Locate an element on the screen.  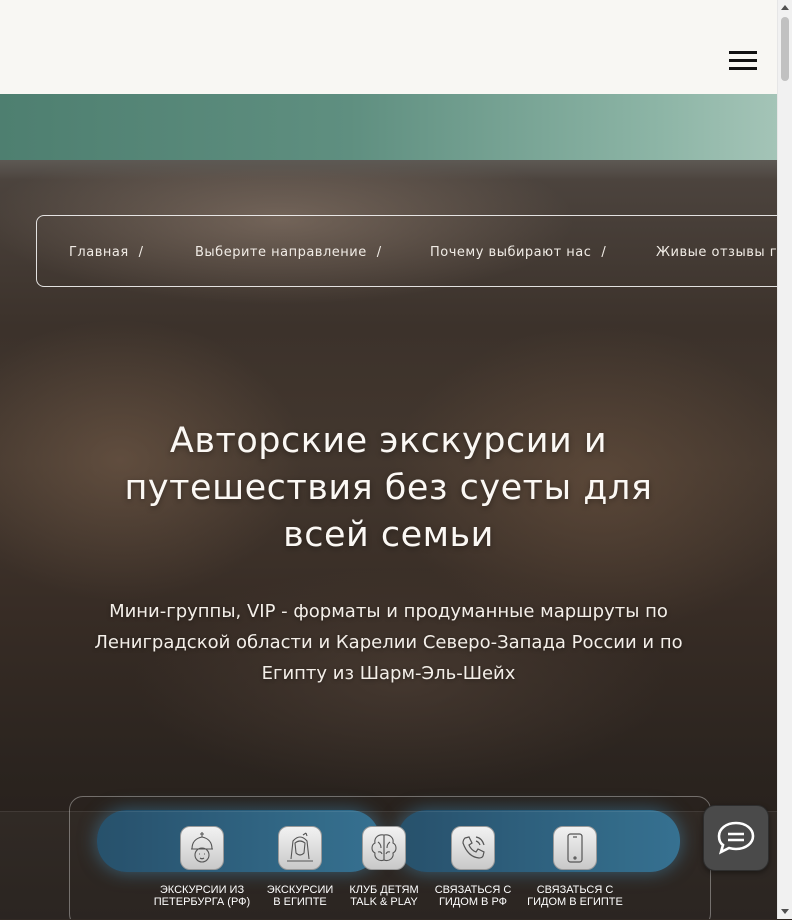
breadcrumb-item-home: Главная / is located at coordinates (106, 252).